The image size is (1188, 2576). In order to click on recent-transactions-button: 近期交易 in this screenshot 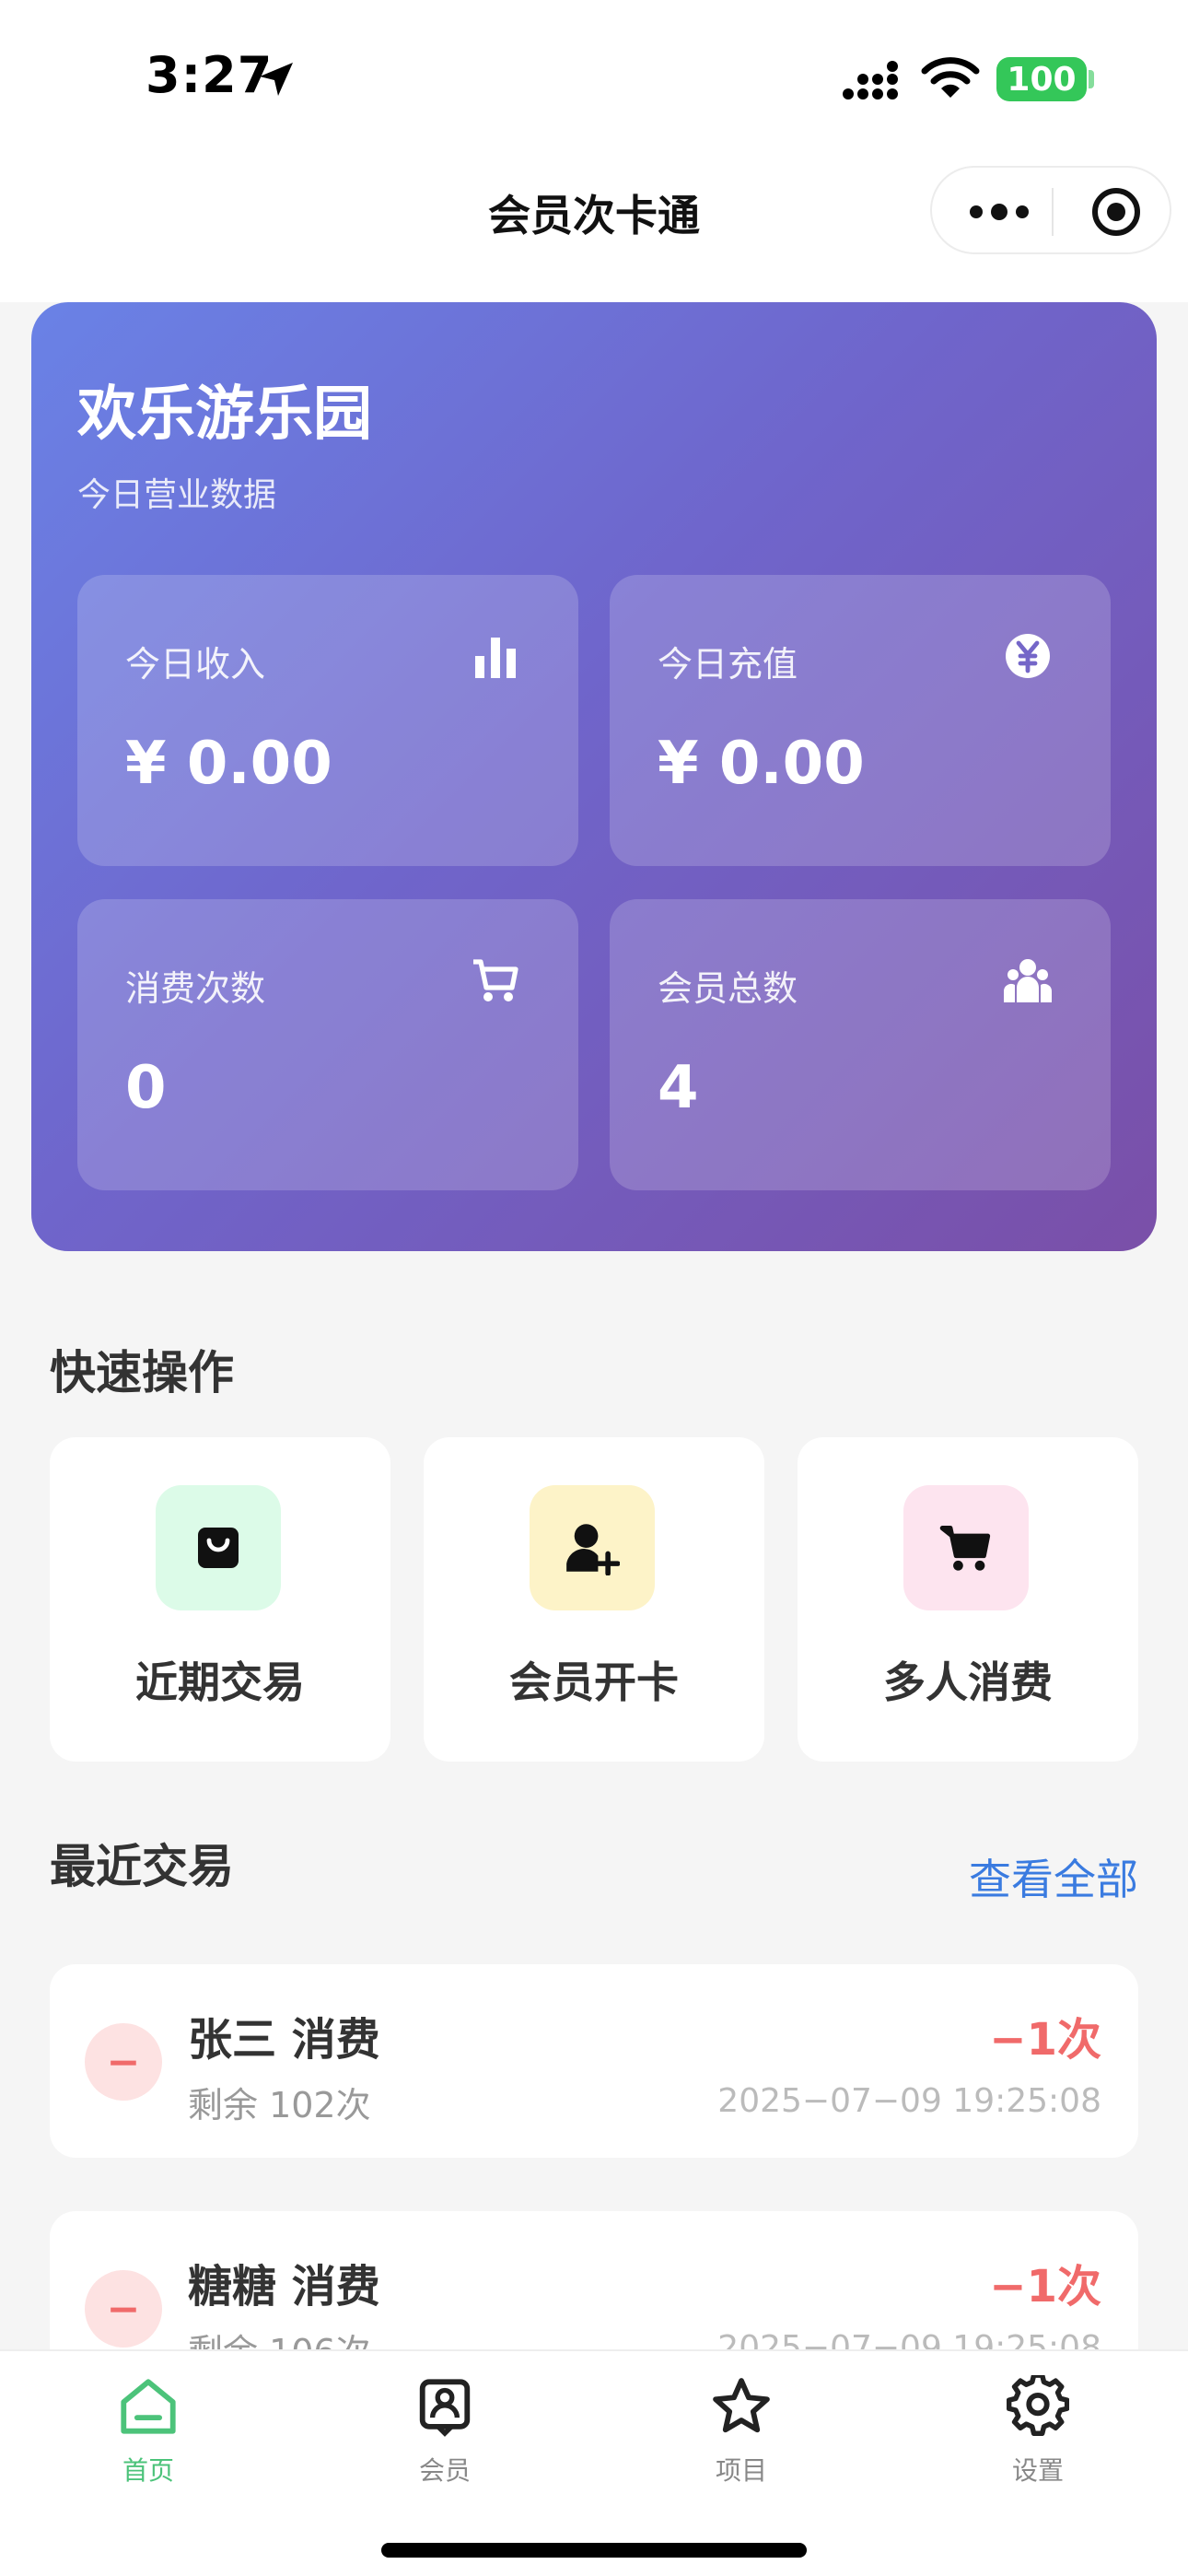, I will do `click(220, 1599)`.